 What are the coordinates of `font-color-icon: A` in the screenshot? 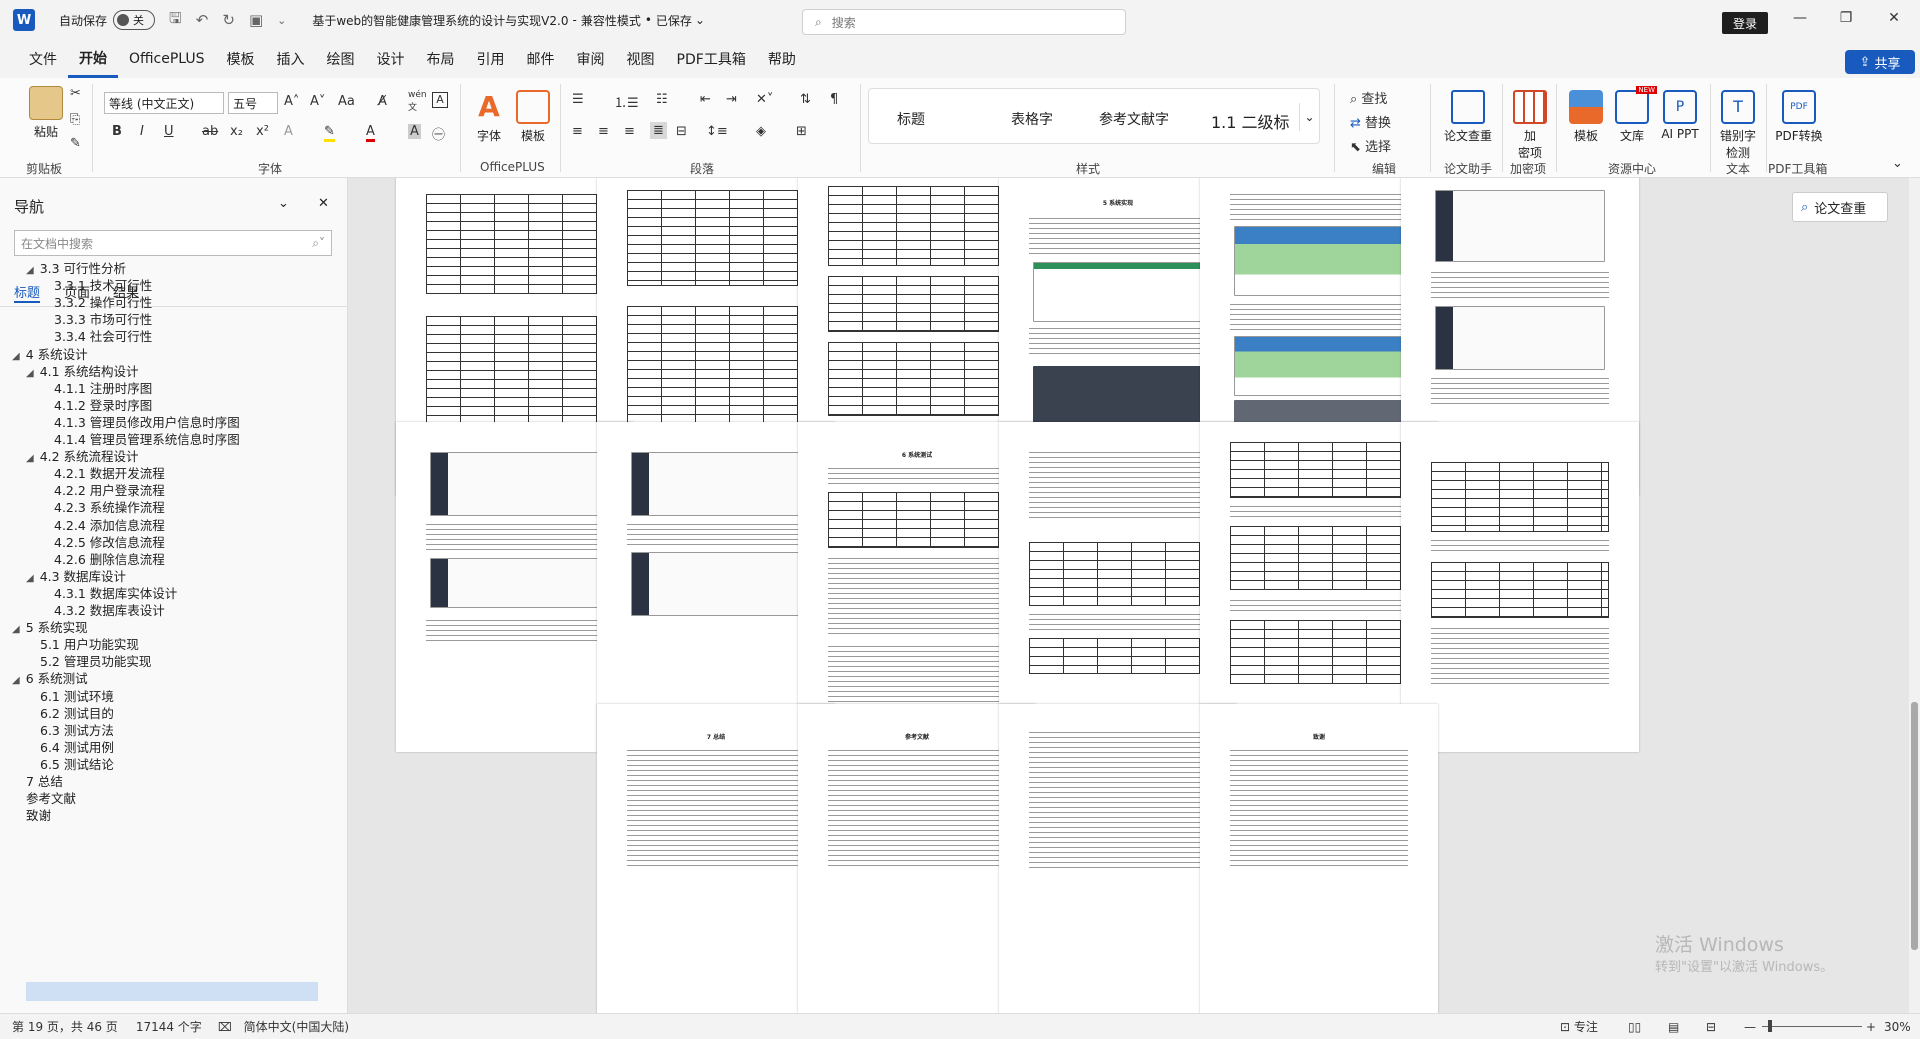 It's located at (370, 133).